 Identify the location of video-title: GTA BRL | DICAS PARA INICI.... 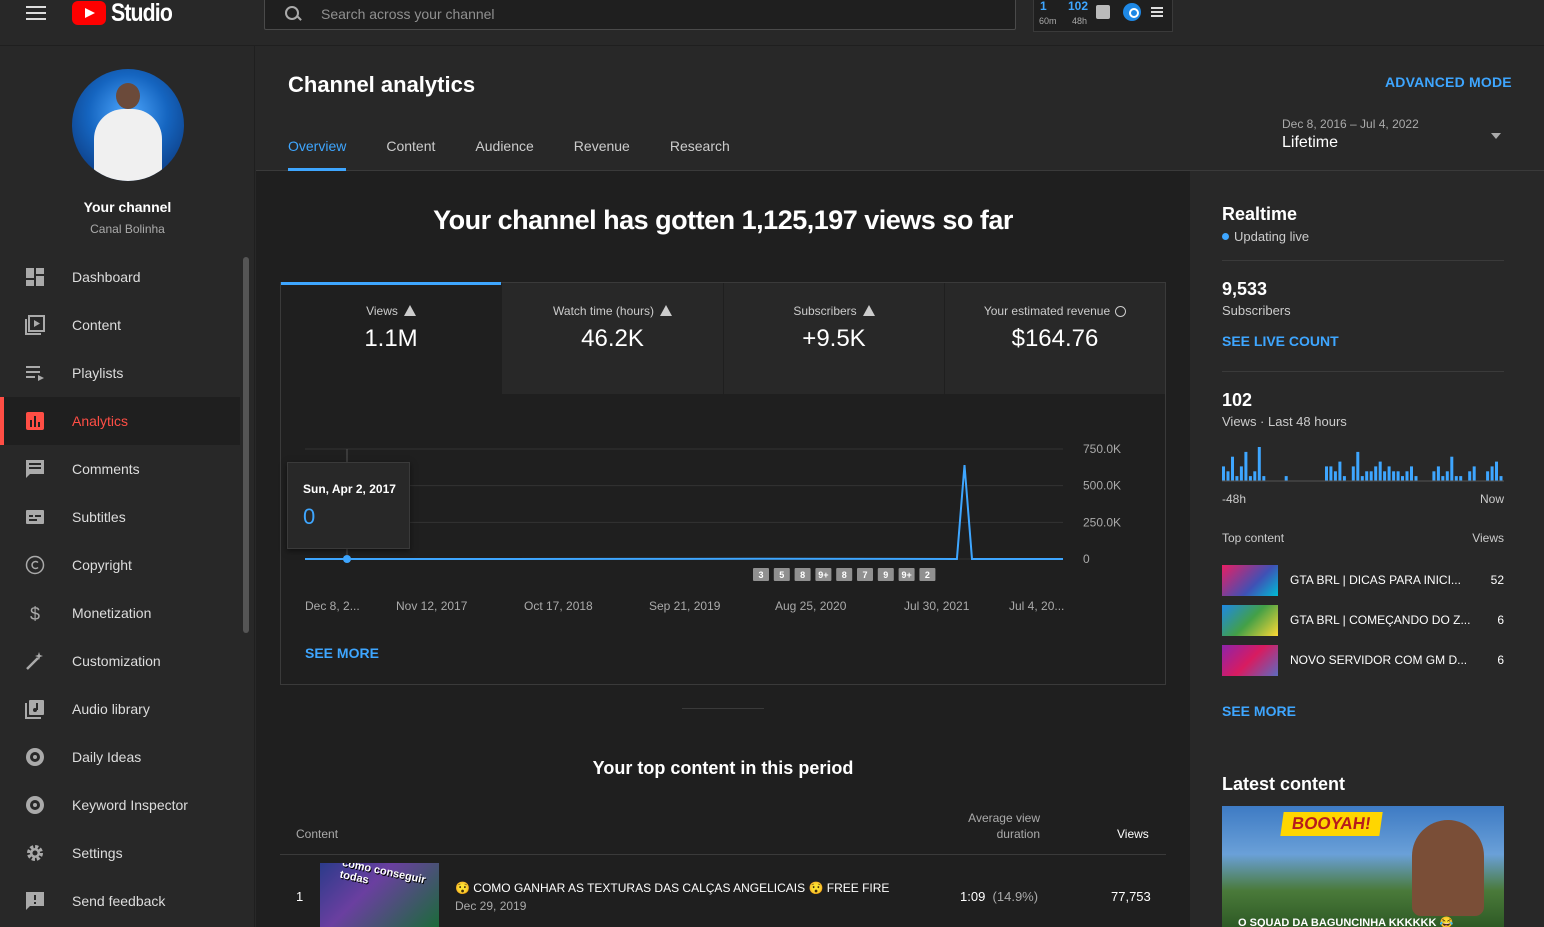
(1375, 580).